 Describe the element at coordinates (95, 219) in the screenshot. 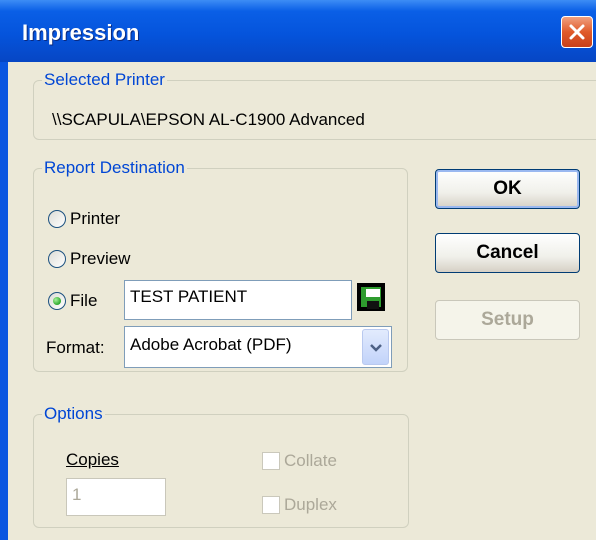

I see `radio-printer-label: Printer` at that location.